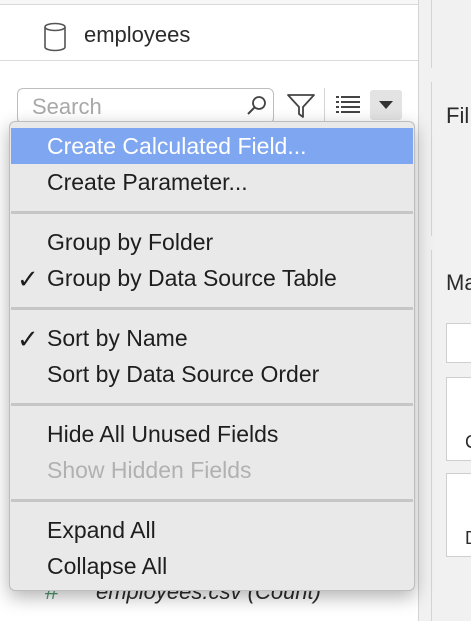 Image resolution: width=471 pixels, height=621 pixels. I want to click on menu-item-sort-by-name: ✓ Sort by Name, so click(212, 338).